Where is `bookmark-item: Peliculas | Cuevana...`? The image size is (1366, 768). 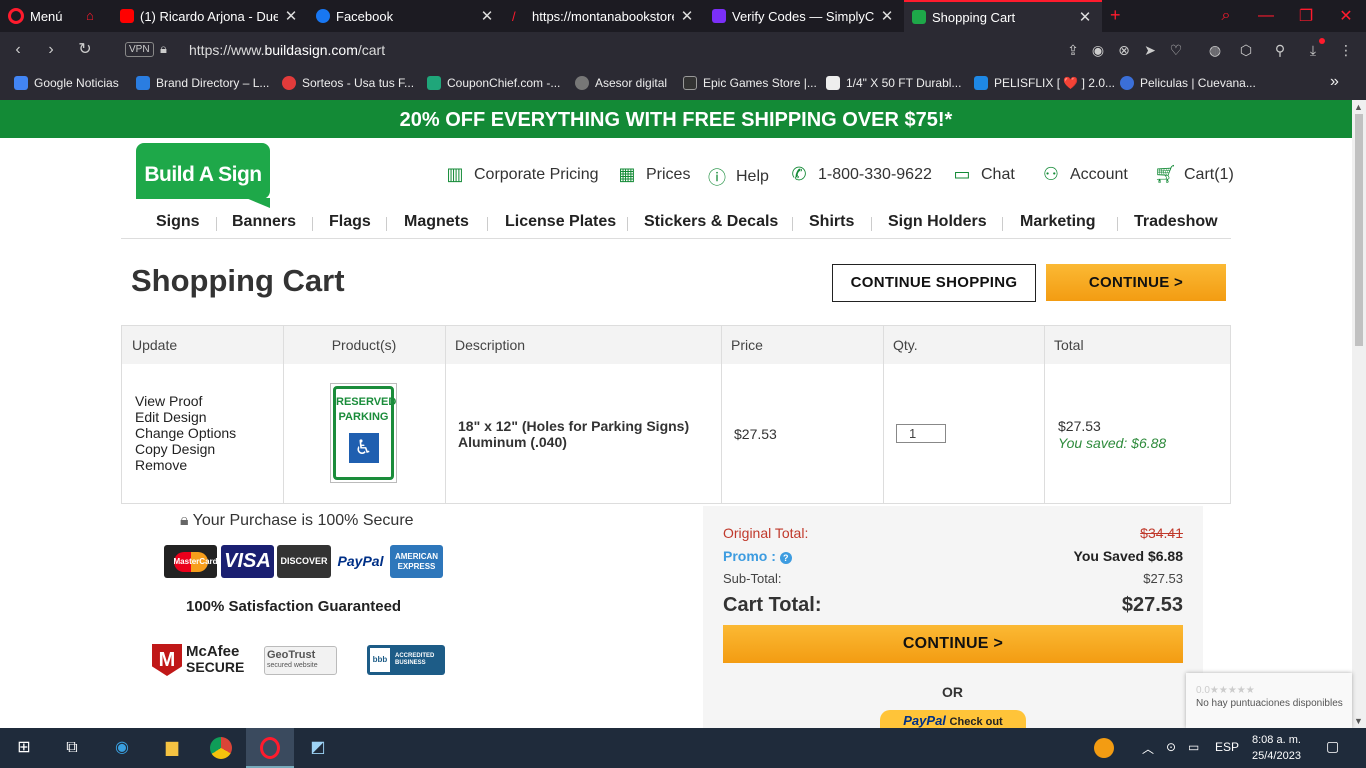 bookmark-item: Peliculas | Cuevana... is located at coordinates (1188, 83).